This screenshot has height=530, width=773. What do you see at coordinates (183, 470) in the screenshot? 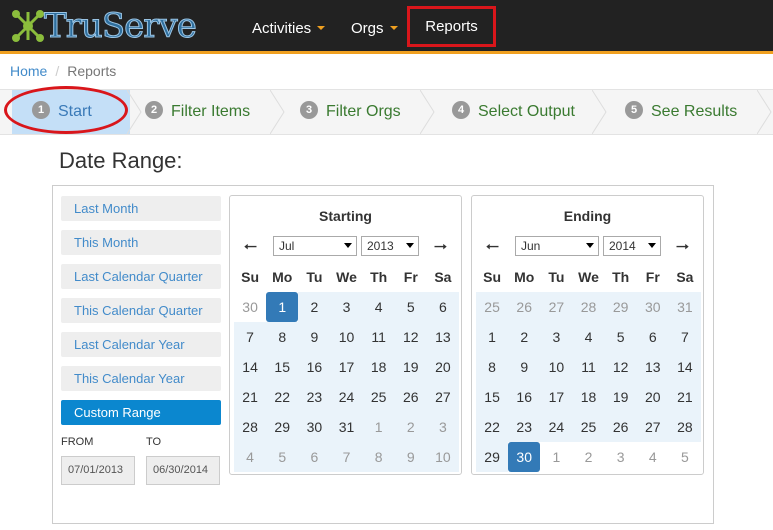
I see `to-date-field: 06/30/2014` at bounding box center [183, 470].